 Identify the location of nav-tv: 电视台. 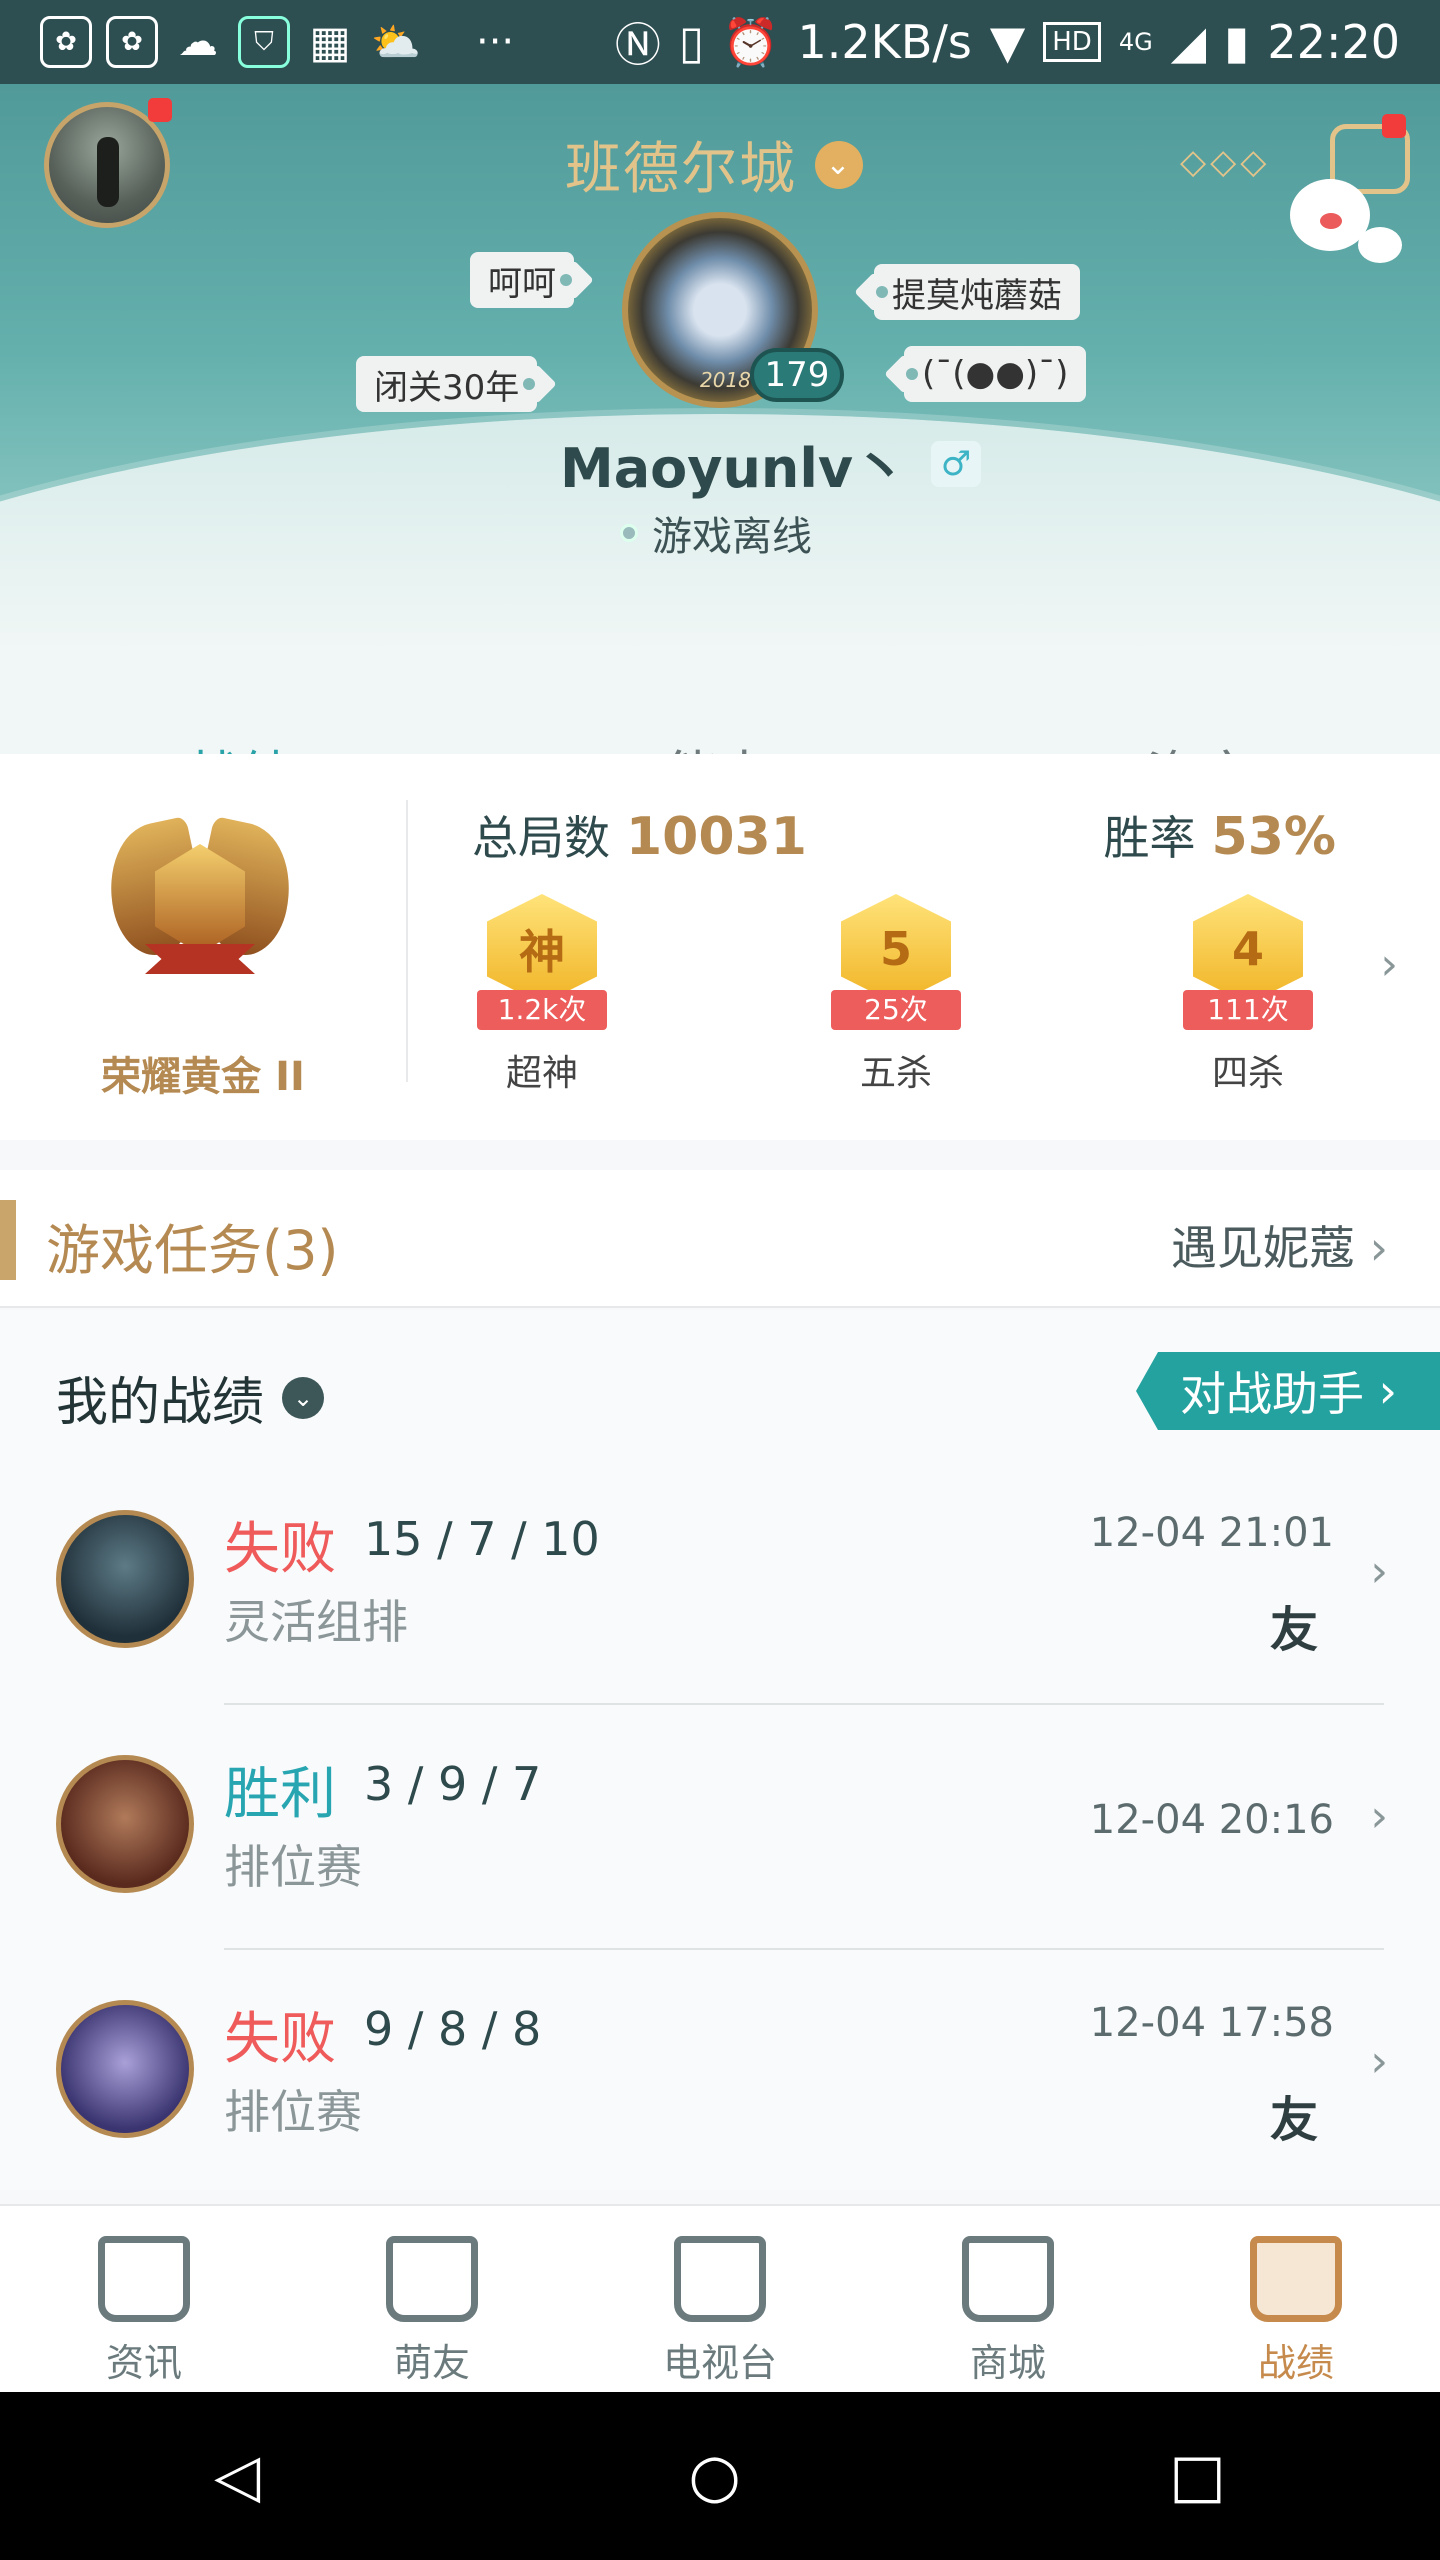
(720, 2299).